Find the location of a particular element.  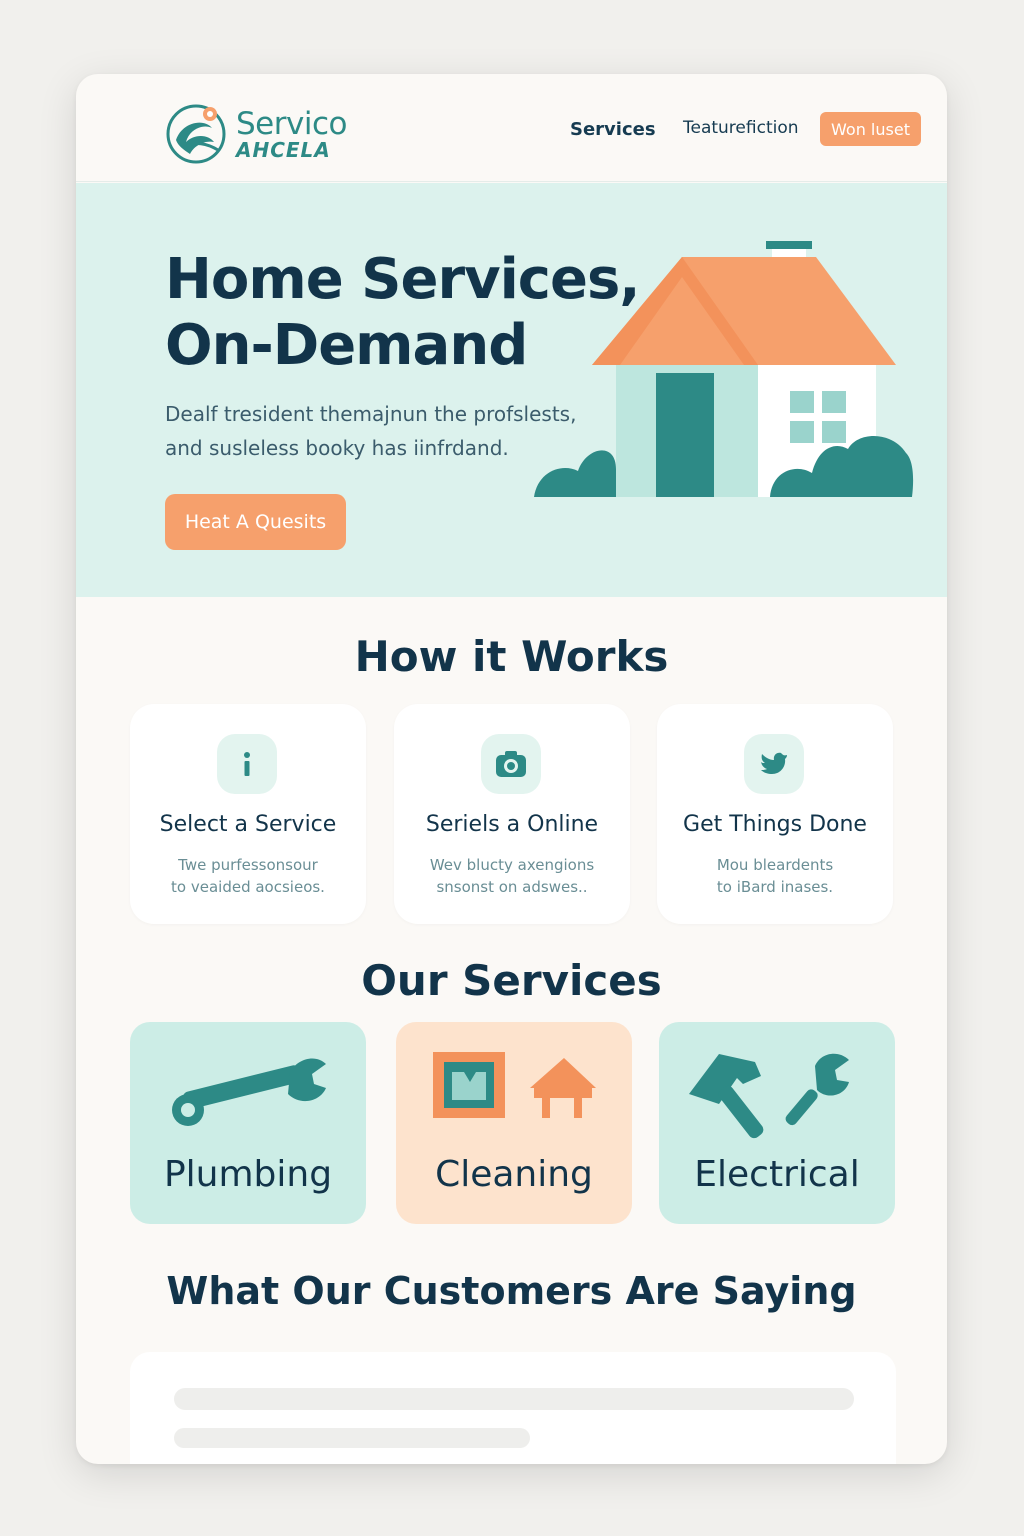

hero-cta-button: Heat A Quesits is located at coordinates (255, 522).